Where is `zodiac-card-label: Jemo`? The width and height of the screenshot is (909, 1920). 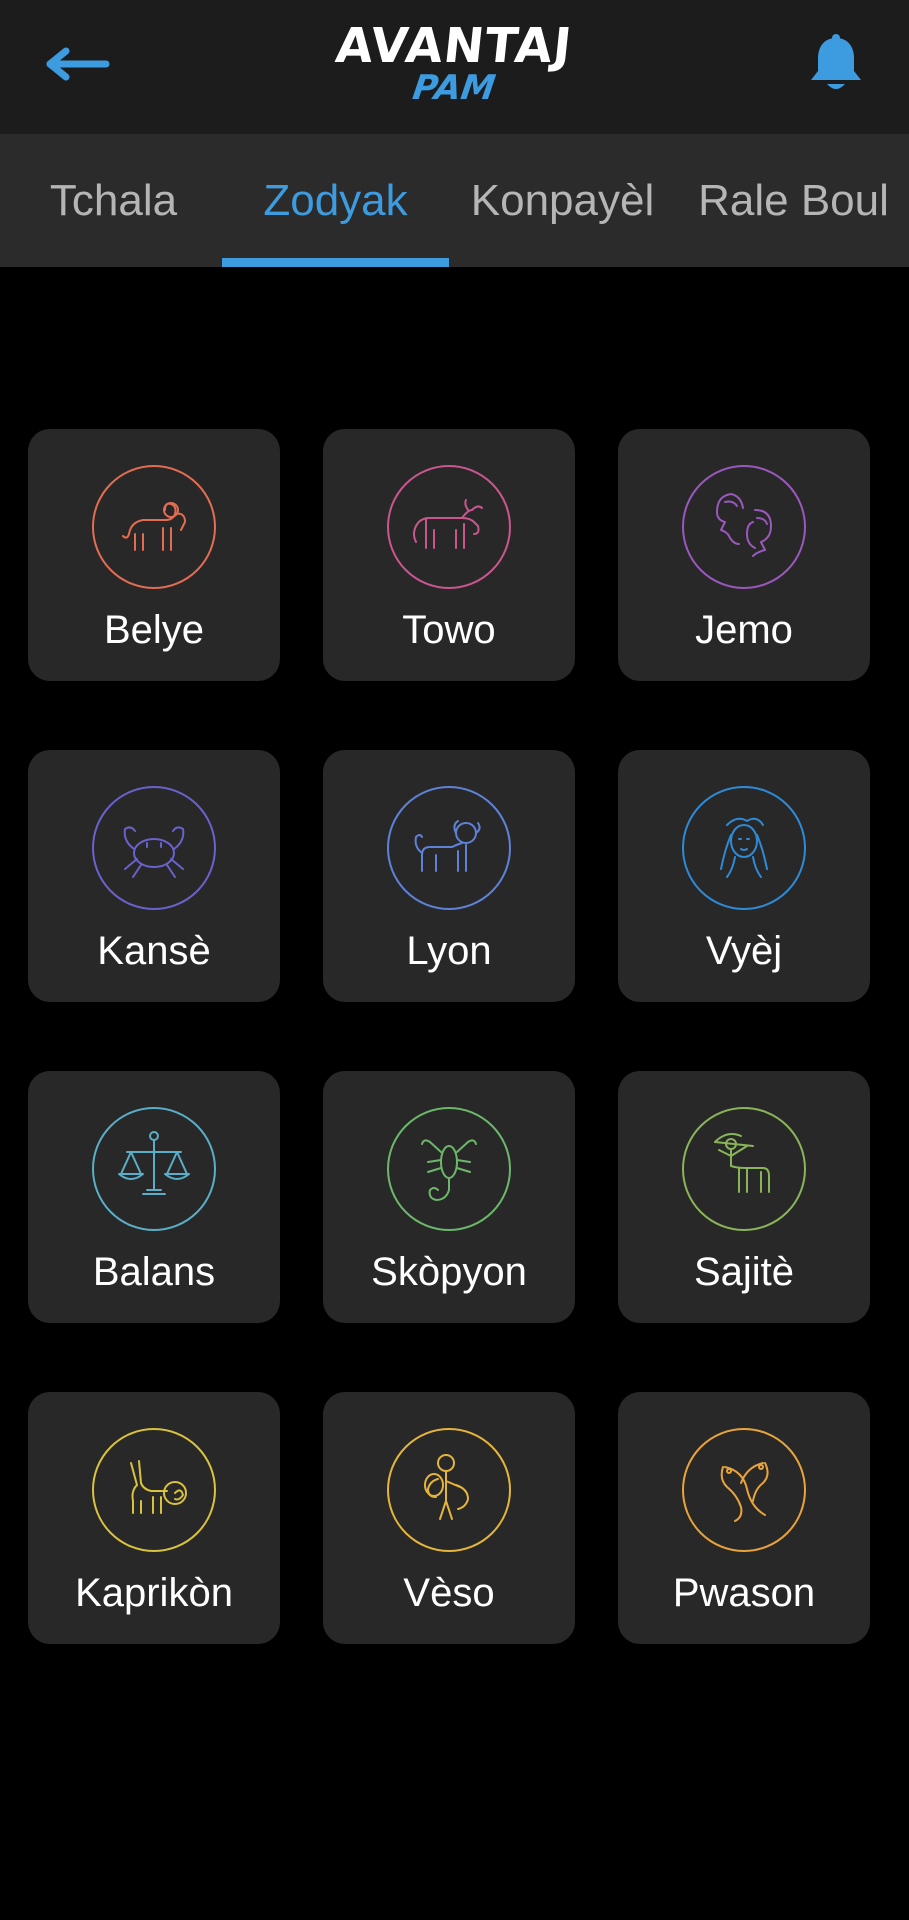 zodiac-card-label: Jemo is located at coordinates (744, 630).